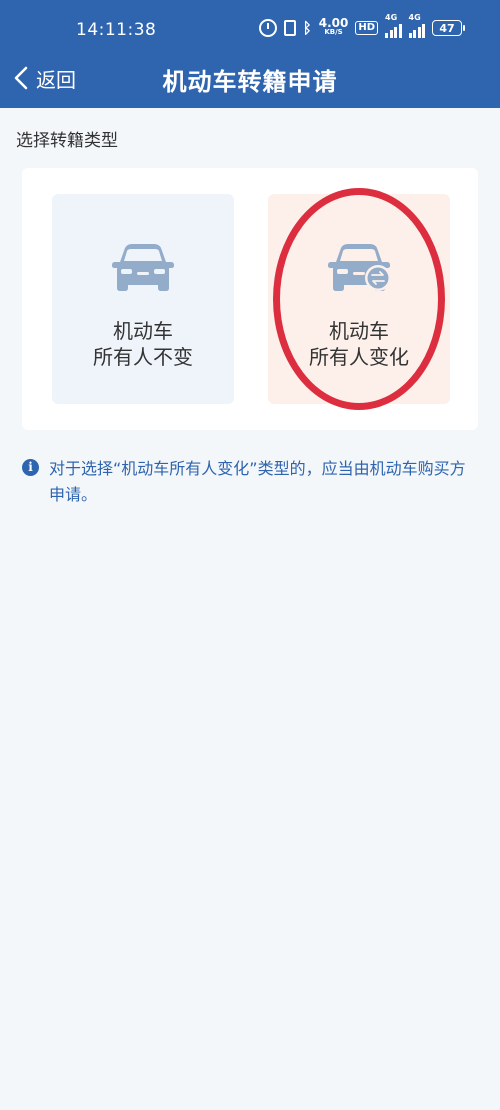 The image size is (500, 1110). I want to click on battery-icon: 47, so click(448, 28).